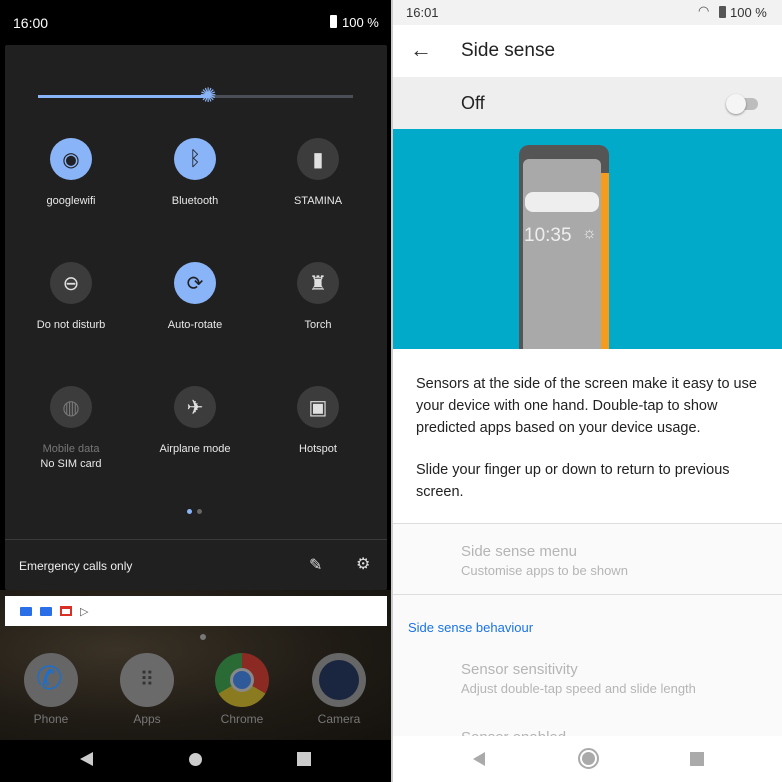  I want to click on apps-icon: ⠿, so click(147, 680).